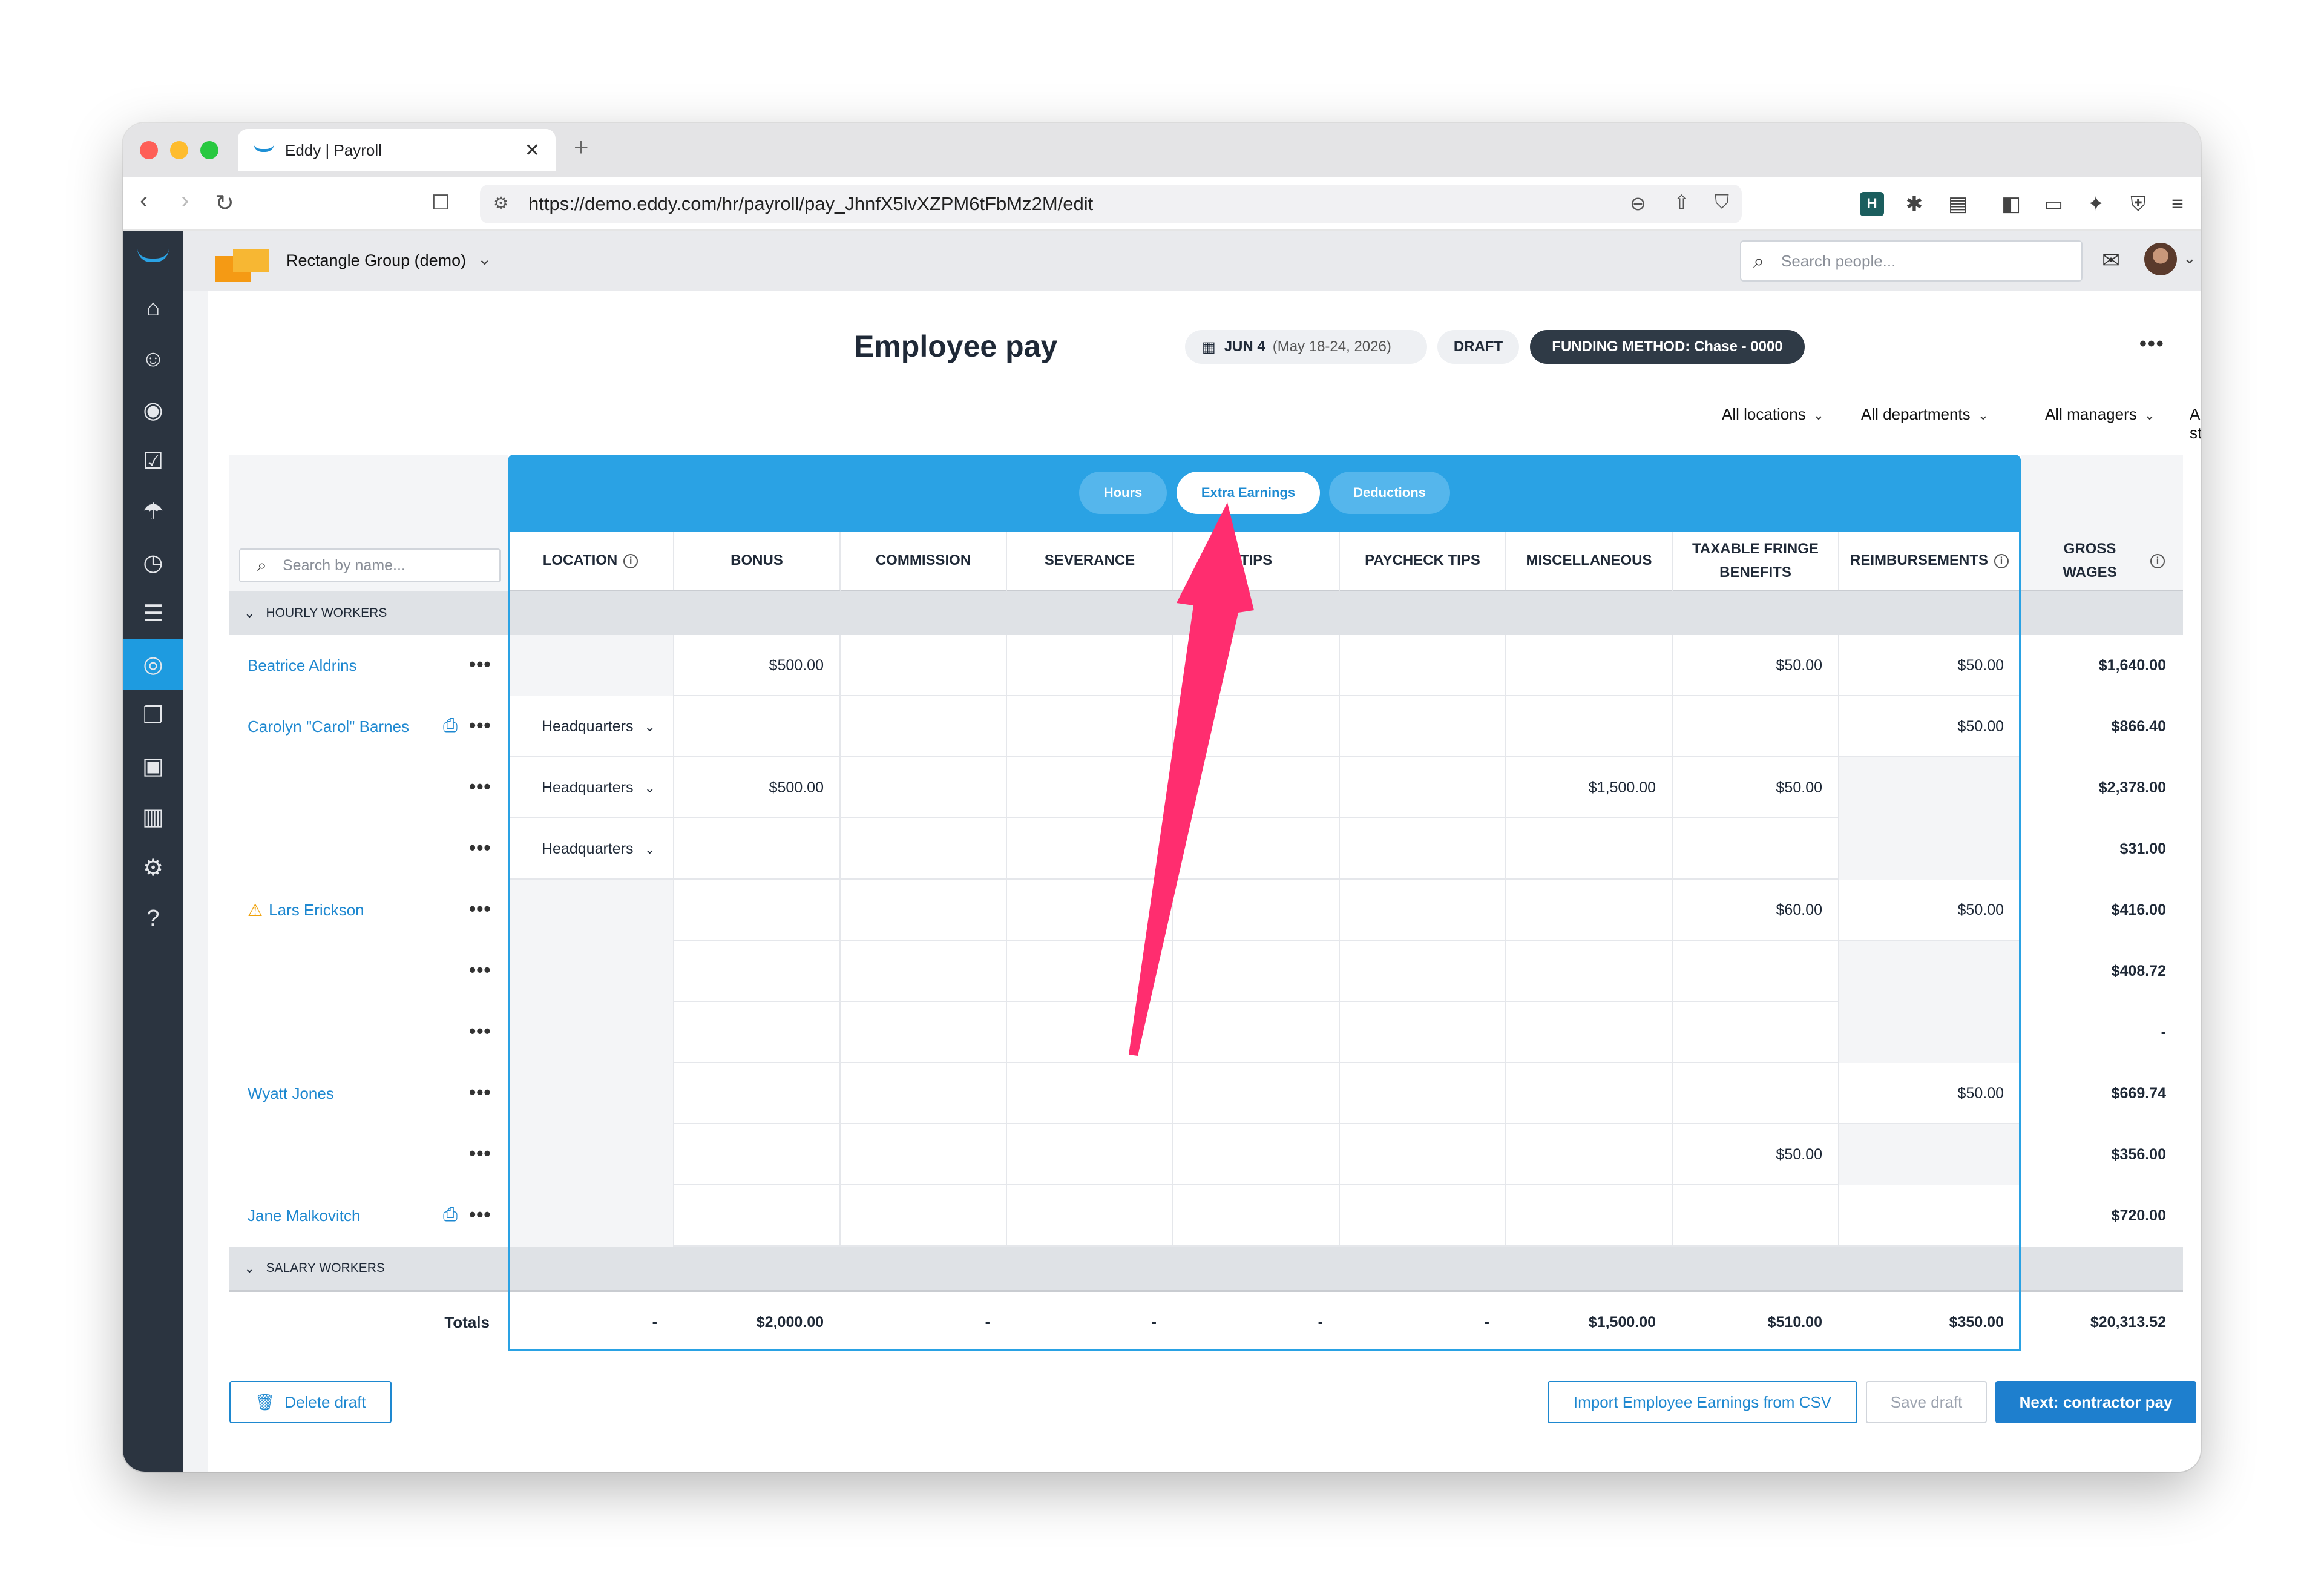 This screenshot has width=2324, height=1594. What do you see at coordinates (581, 147) in the screenshot?
I see `new-tab-button: +` at bounding box center [581, 147].